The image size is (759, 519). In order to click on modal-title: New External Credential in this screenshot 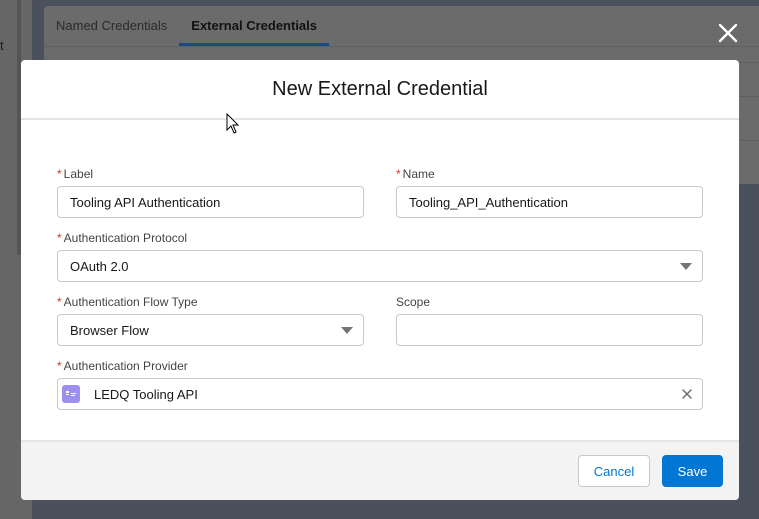, I will do `click(380, 88)`.